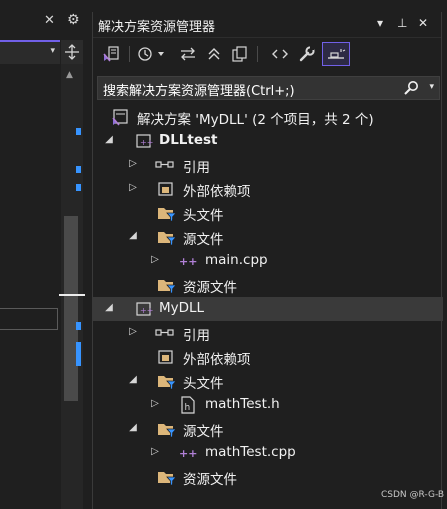 Image resolution: width=447 pixels, height=509 pixels. Describe the element at coordinates (413, 495) in the screenshot. I see `watermark: CSDN @R-G-B` at that location.